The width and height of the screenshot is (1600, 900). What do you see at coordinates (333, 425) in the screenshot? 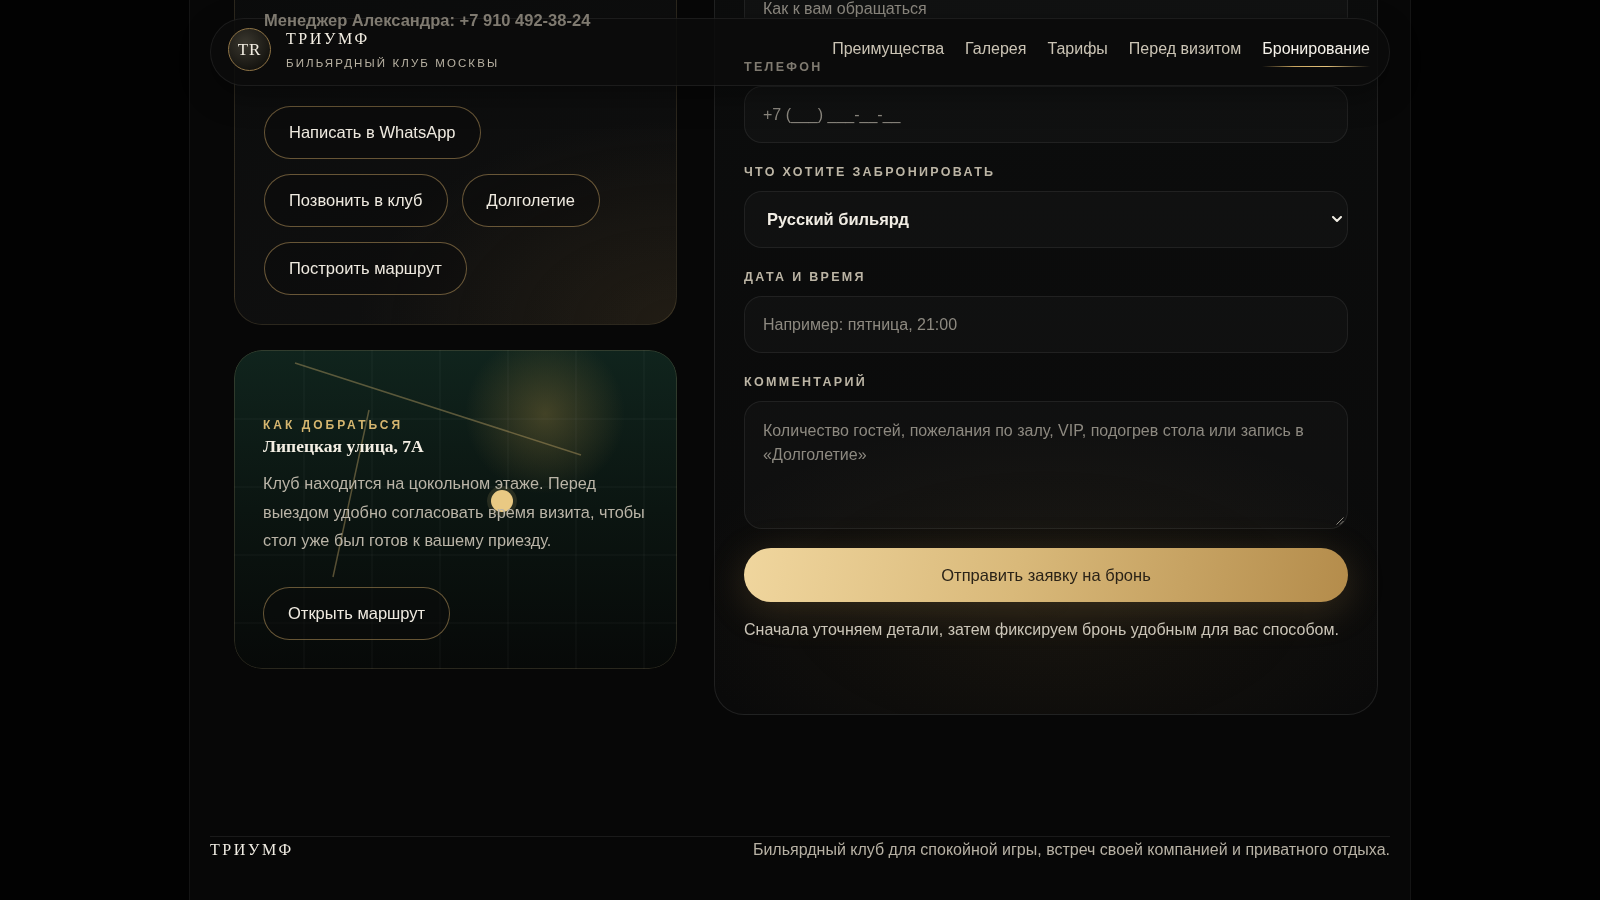
I see `section-eyebrow: КАК ДОБРАТЬСЯ` at bounding box center [333, 425].